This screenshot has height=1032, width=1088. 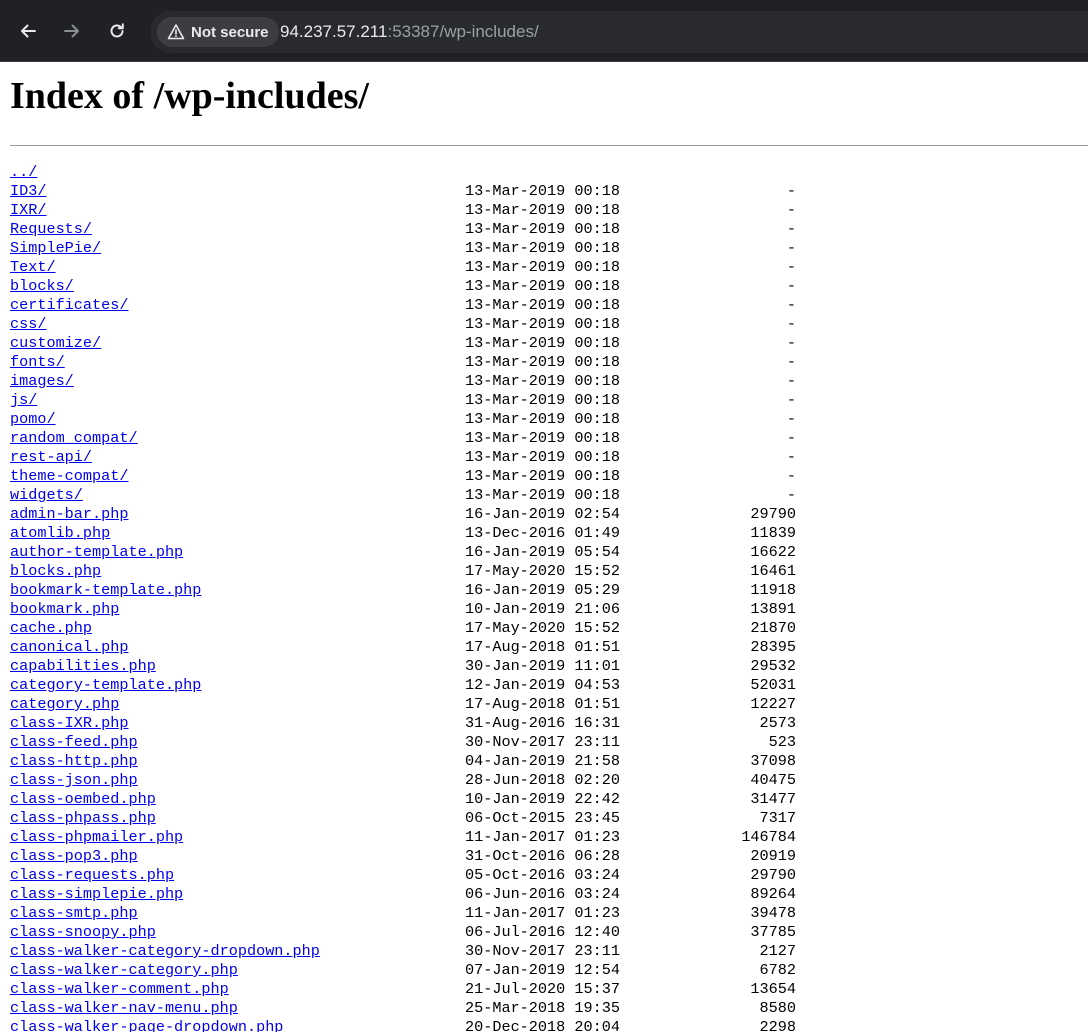 I want to click on file-size: 12227, so click(x=773, y=704).